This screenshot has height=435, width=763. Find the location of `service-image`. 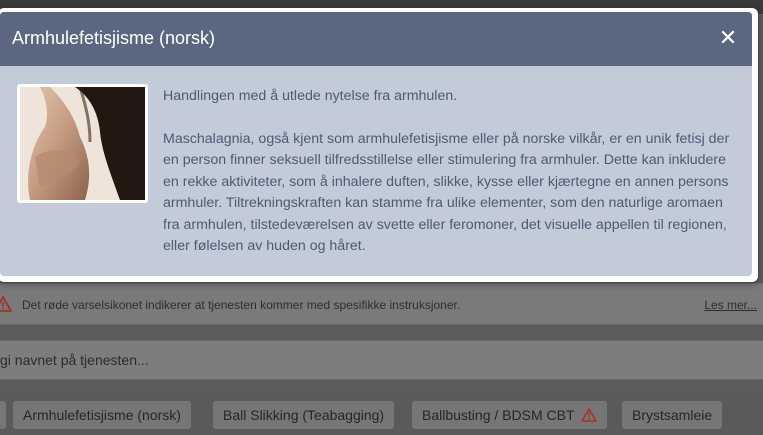

service-image is located at coordinates (82, 143).